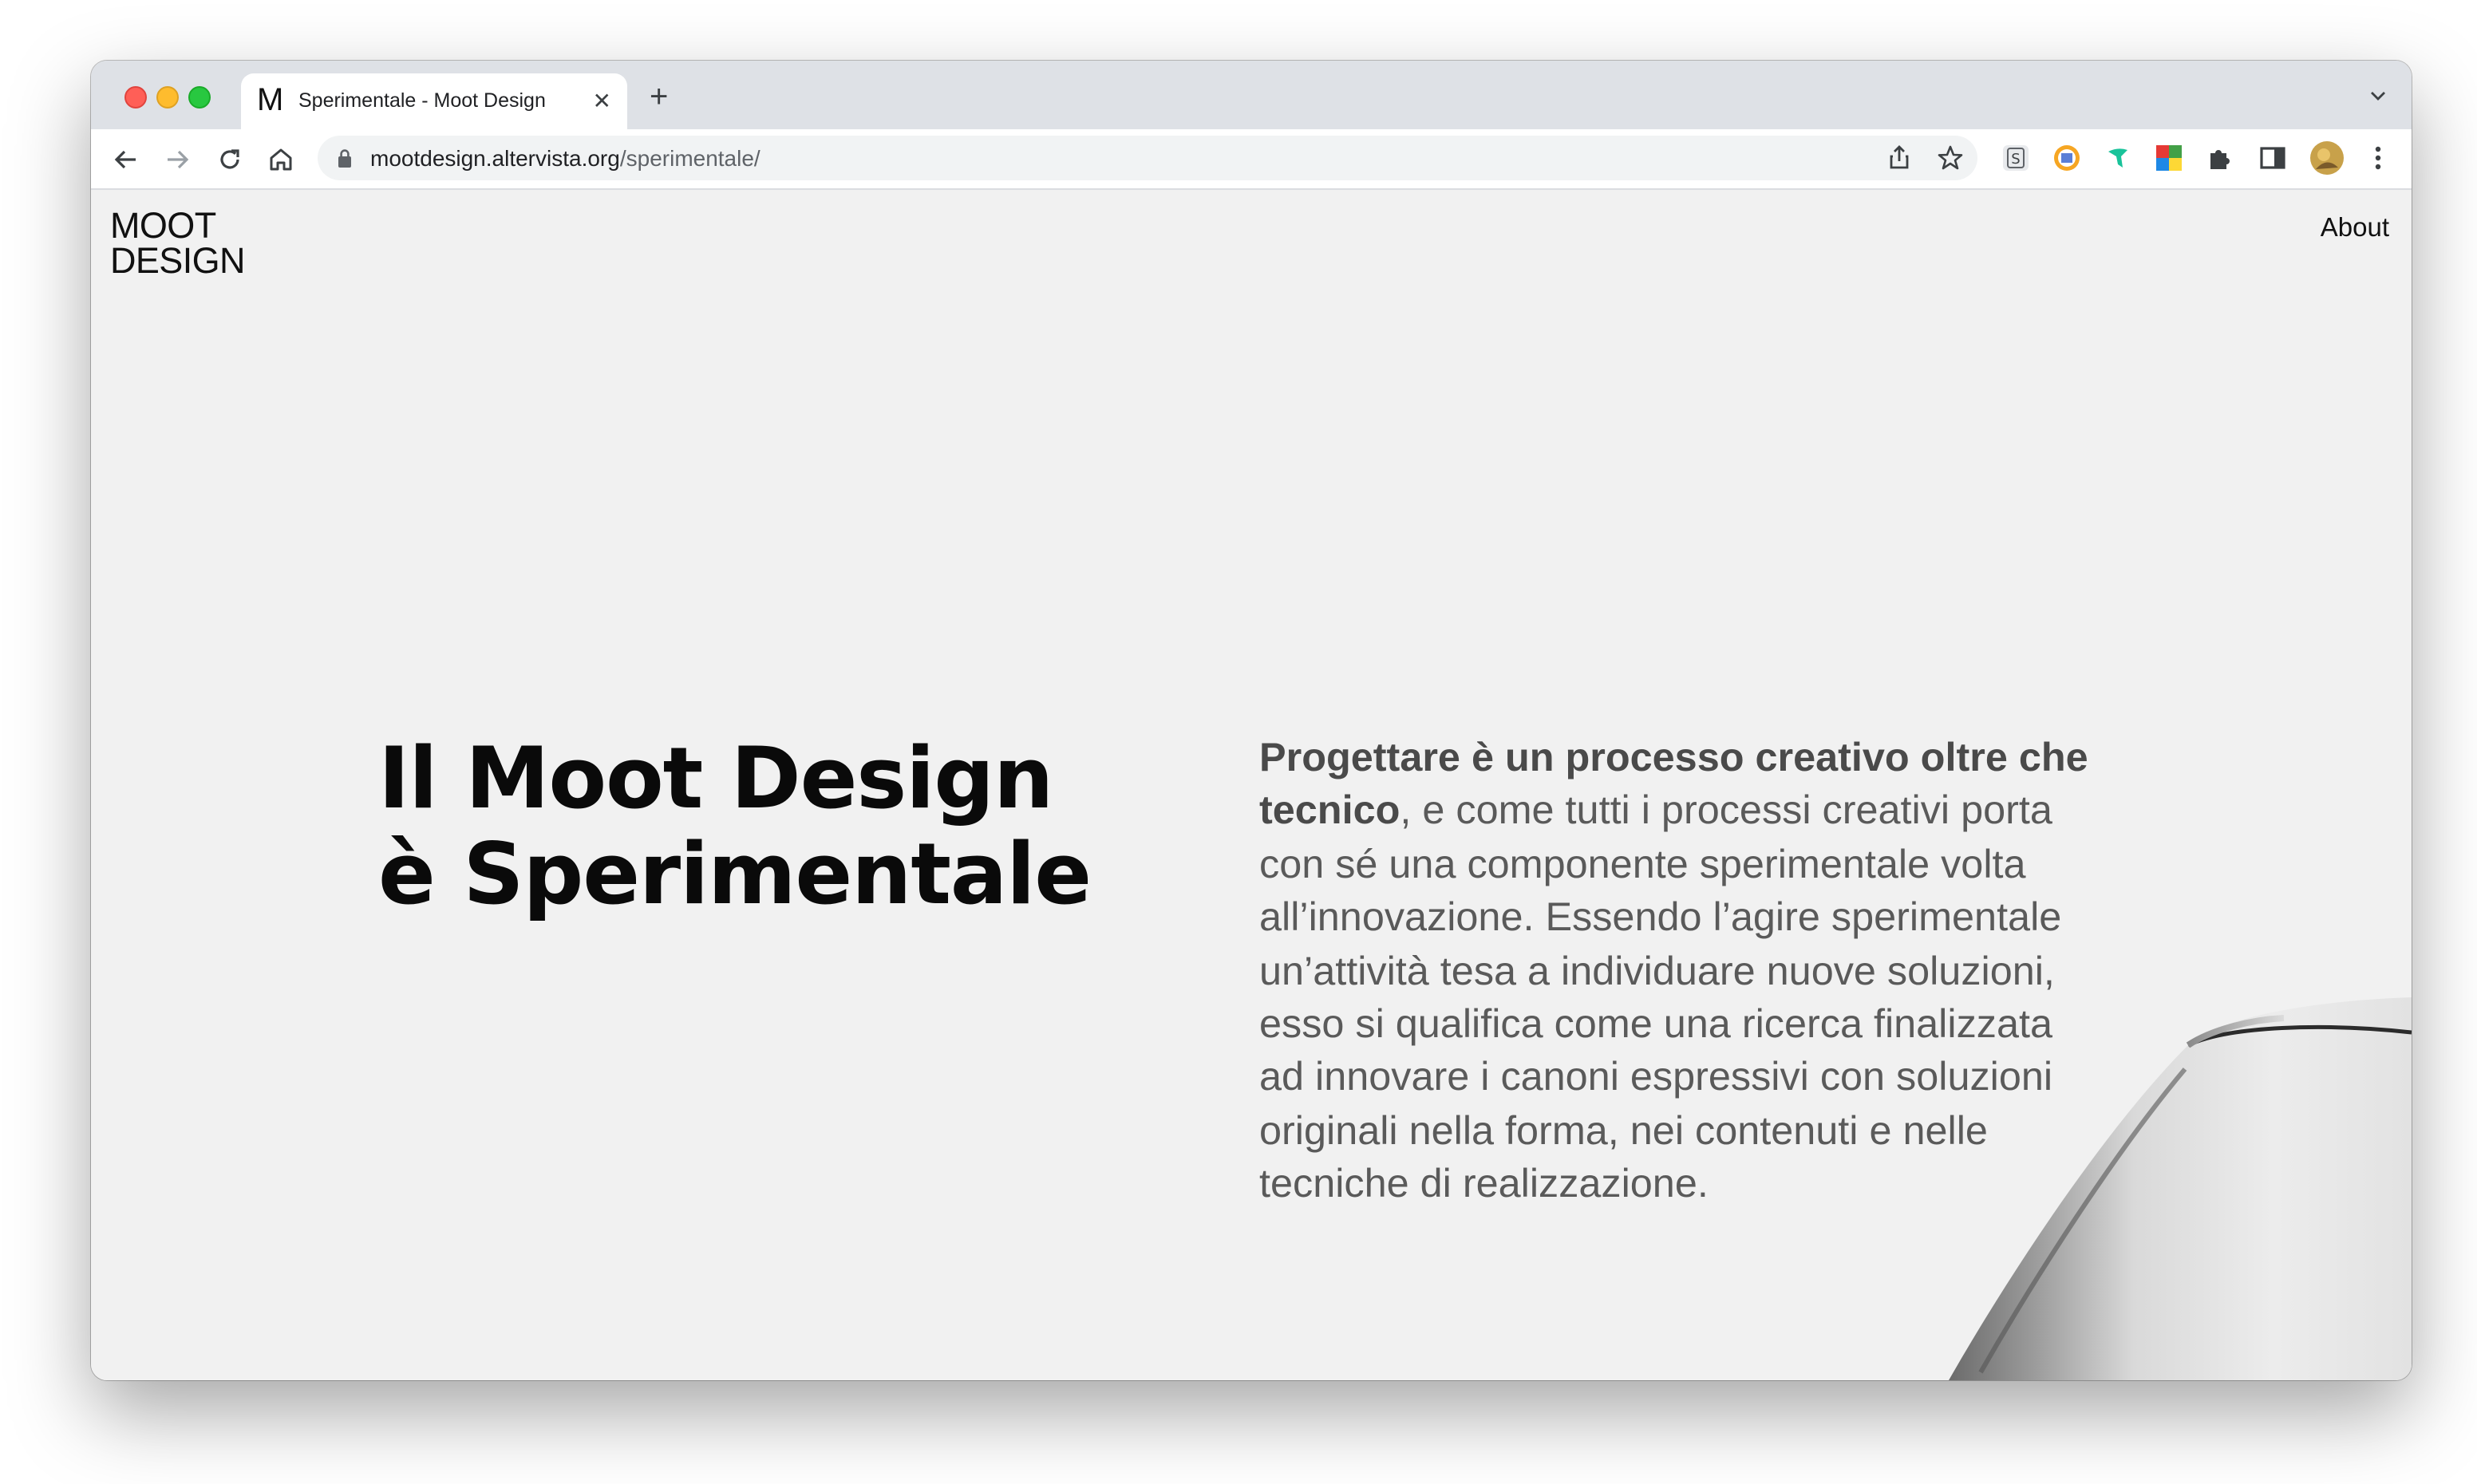 The width and height of the screenshot is (2477, 1484). Describe the element at coordinates (715, 779) in the screenshot. I see `headline-line-1: Il Moot Design` at that location.